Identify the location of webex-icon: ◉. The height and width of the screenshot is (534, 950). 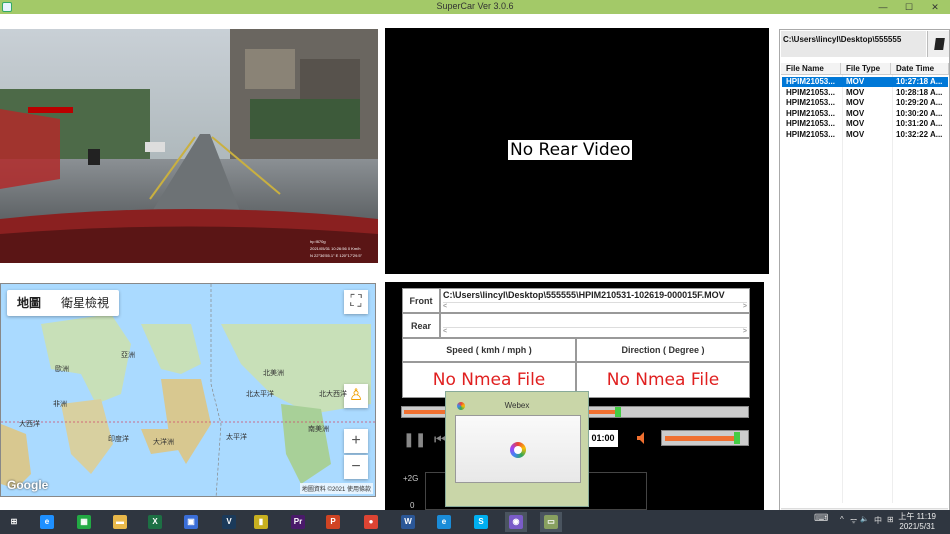
(516, 522).